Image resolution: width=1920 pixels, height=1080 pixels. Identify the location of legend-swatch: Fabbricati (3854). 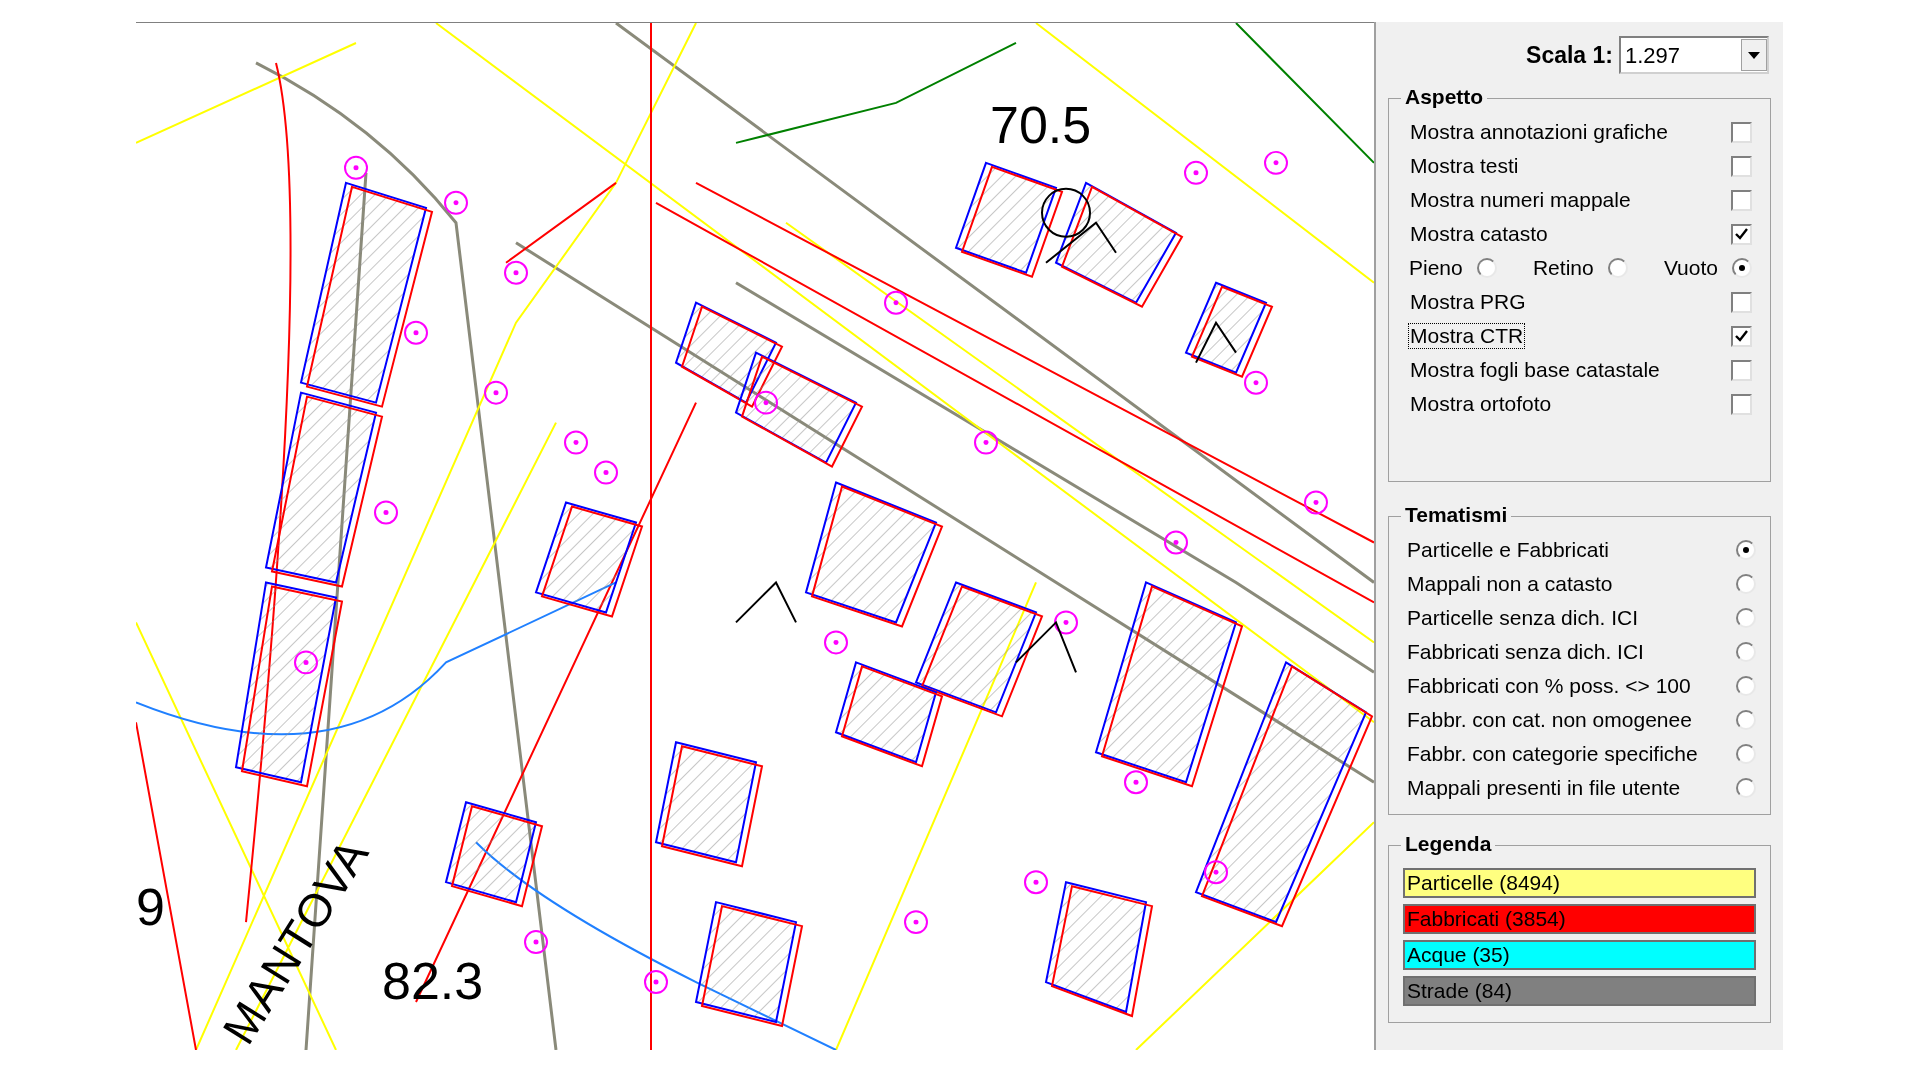
(1579, 919).